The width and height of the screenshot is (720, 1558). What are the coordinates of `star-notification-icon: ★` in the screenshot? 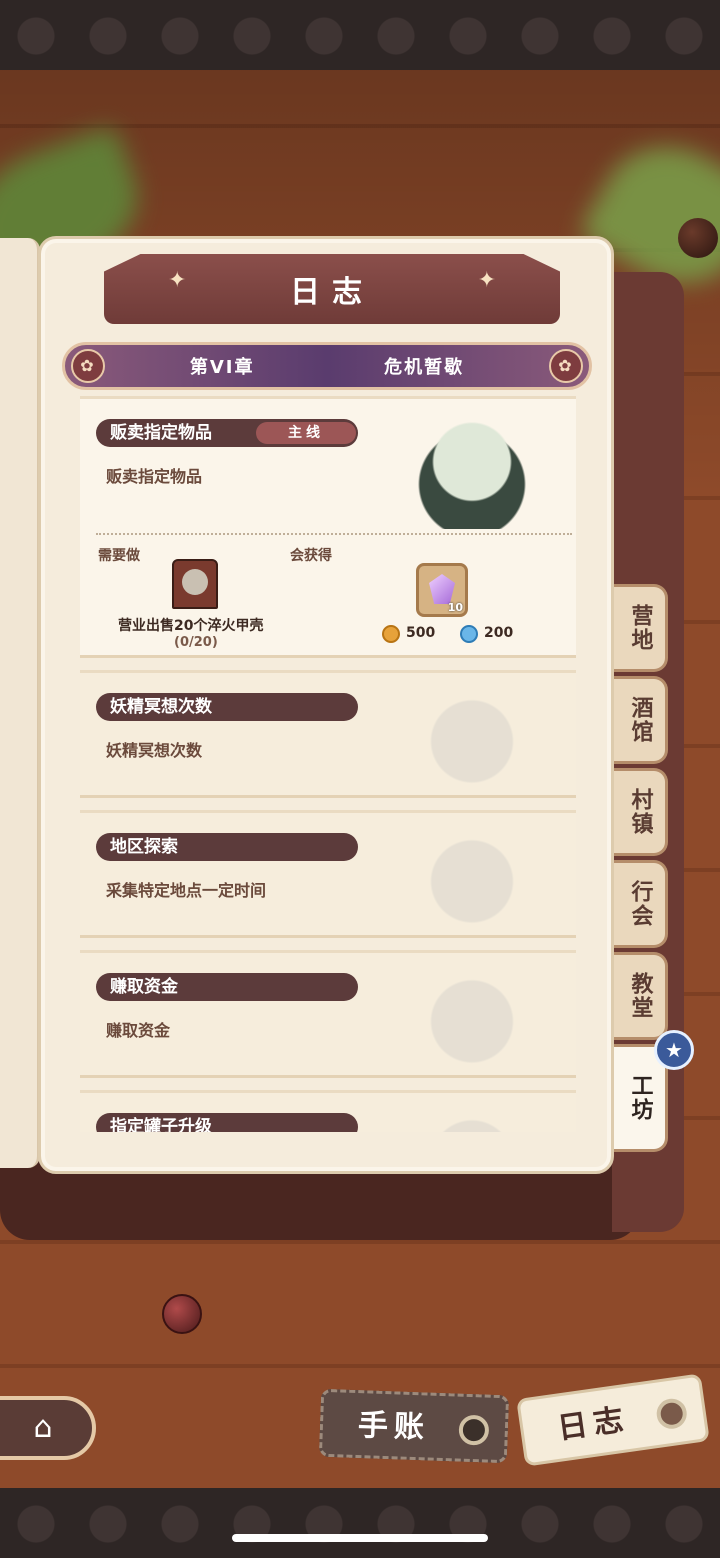 It's located at (674, 1050).